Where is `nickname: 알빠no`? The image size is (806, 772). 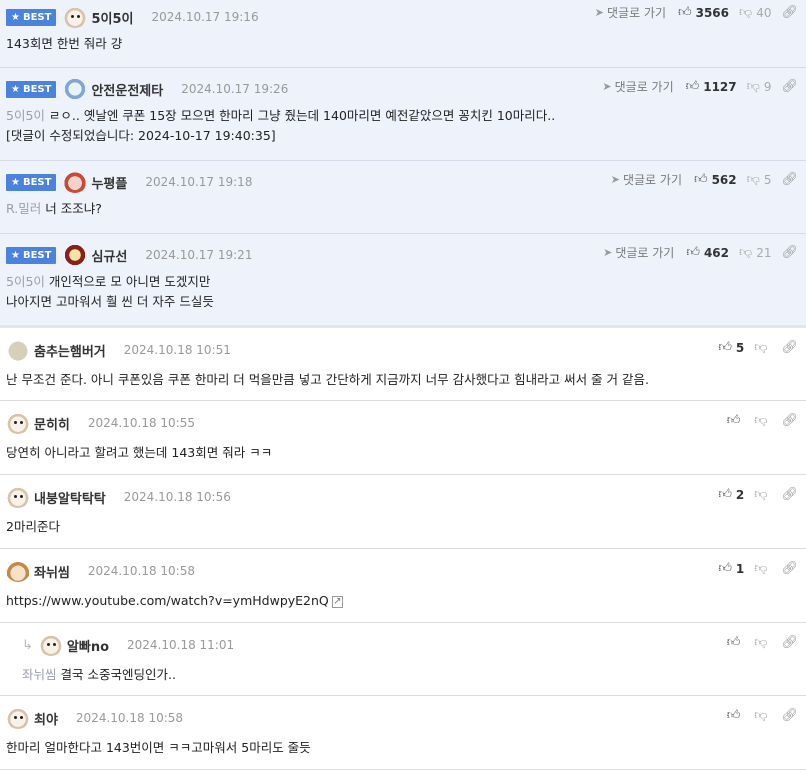 nickname: 알빠no is located at coordinates (88, 645).